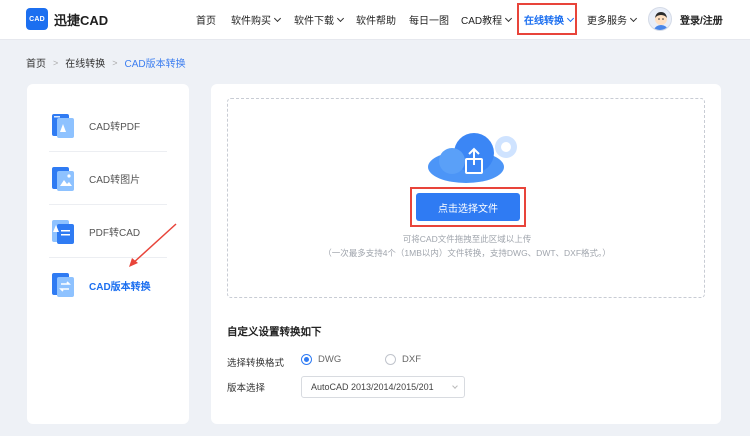 The height and width of the screenshot is (436, 750). What do you see at coordinates (547, 19) in the screenshot?
I see `active-nav-highlight` at bounding box center [547, 19].